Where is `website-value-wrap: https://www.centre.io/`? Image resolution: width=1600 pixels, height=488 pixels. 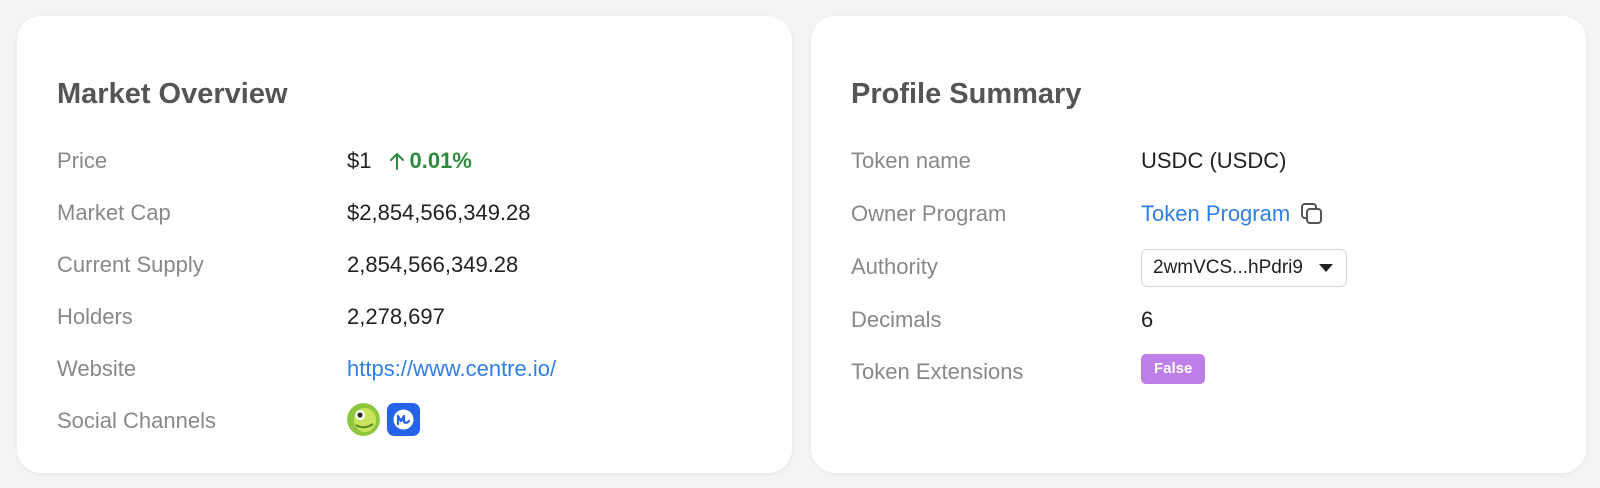
website-value-wrap: https://www.centre.io/ is located at coordinates (451, 369).